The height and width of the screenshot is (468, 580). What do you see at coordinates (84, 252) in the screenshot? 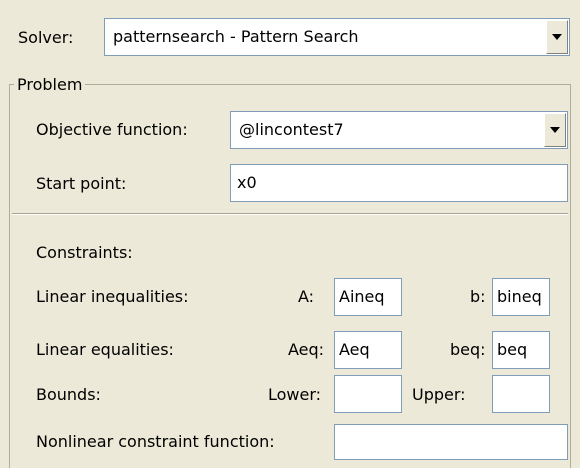
I see `constraints-heading: Constraints:` at bounding box center [84, 252].